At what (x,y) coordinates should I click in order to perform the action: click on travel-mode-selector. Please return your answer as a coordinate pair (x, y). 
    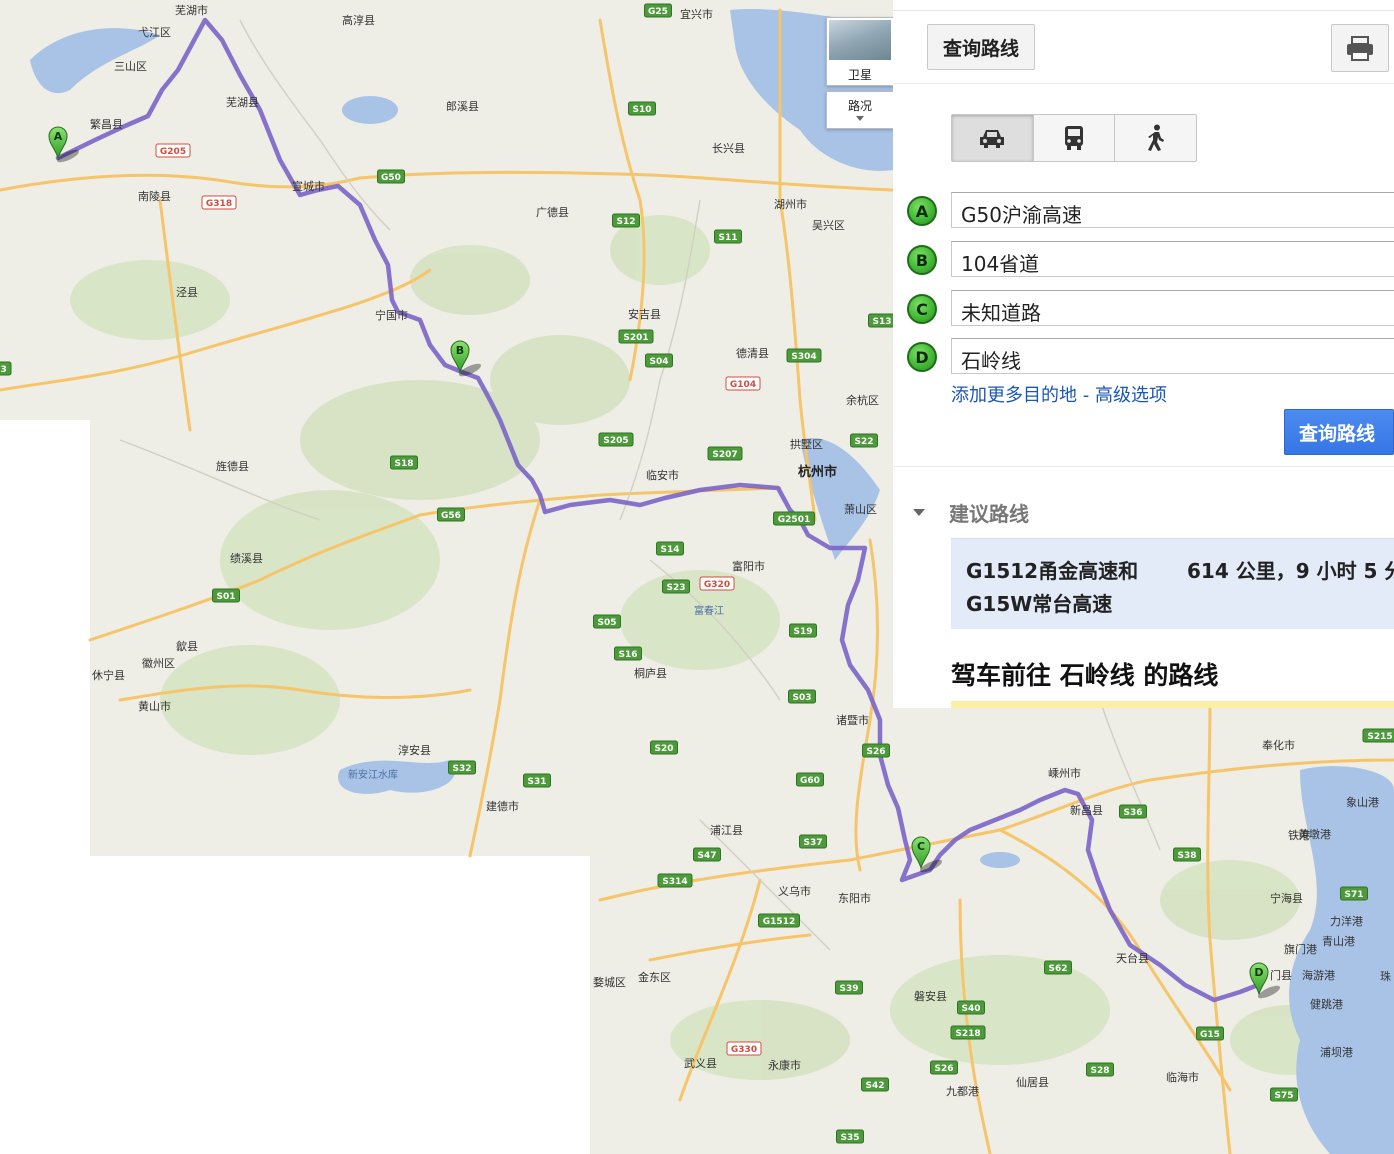
    Looking at the image, I should click on (1074, 138).